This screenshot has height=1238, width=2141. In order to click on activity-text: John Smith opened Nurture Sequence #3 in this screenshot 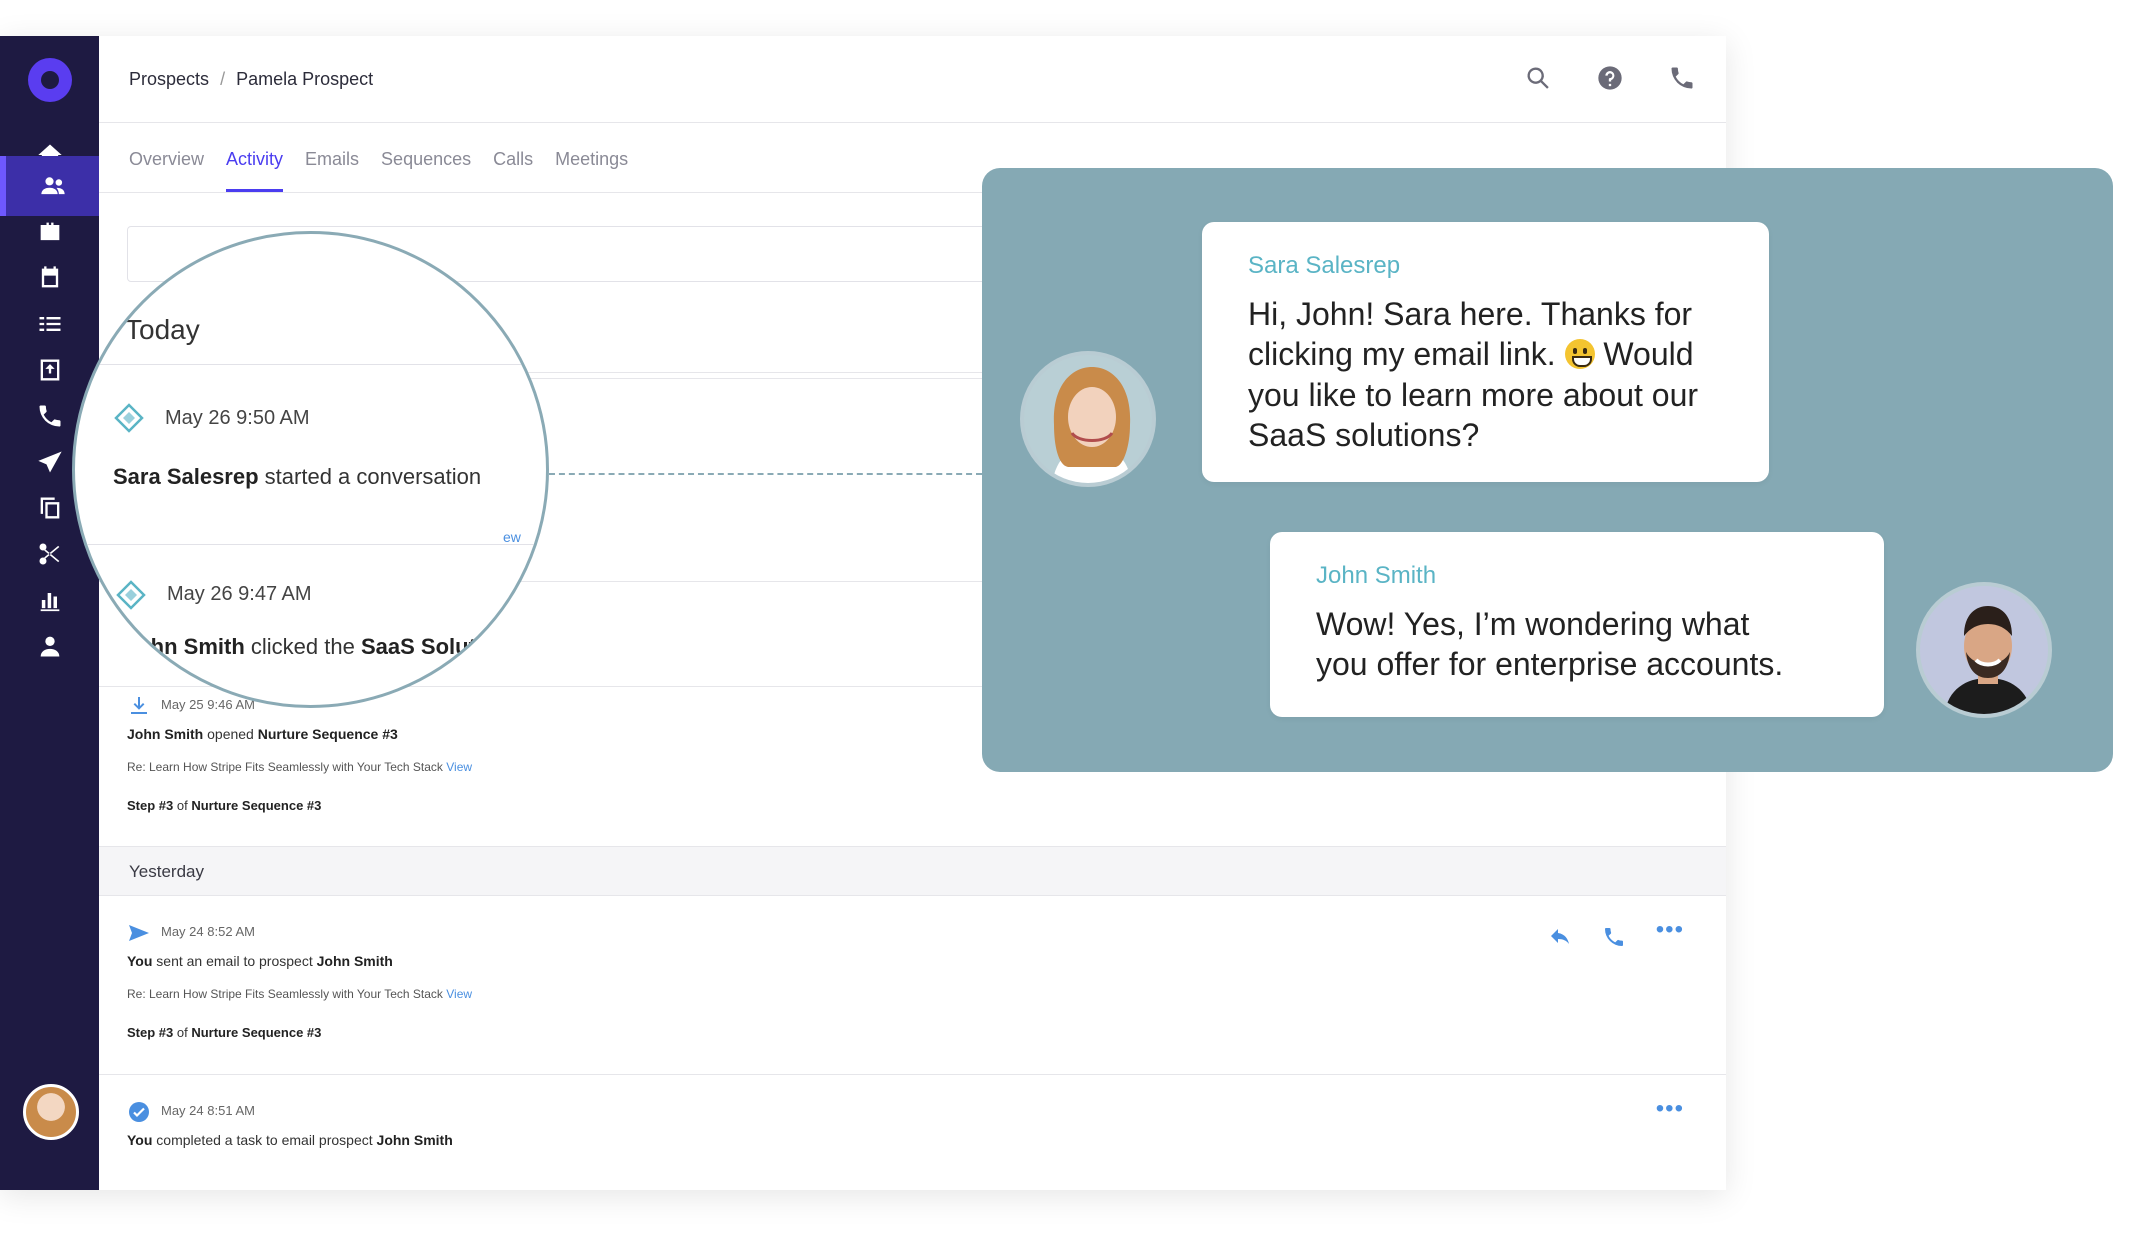, I will do `click(299, 734)`.